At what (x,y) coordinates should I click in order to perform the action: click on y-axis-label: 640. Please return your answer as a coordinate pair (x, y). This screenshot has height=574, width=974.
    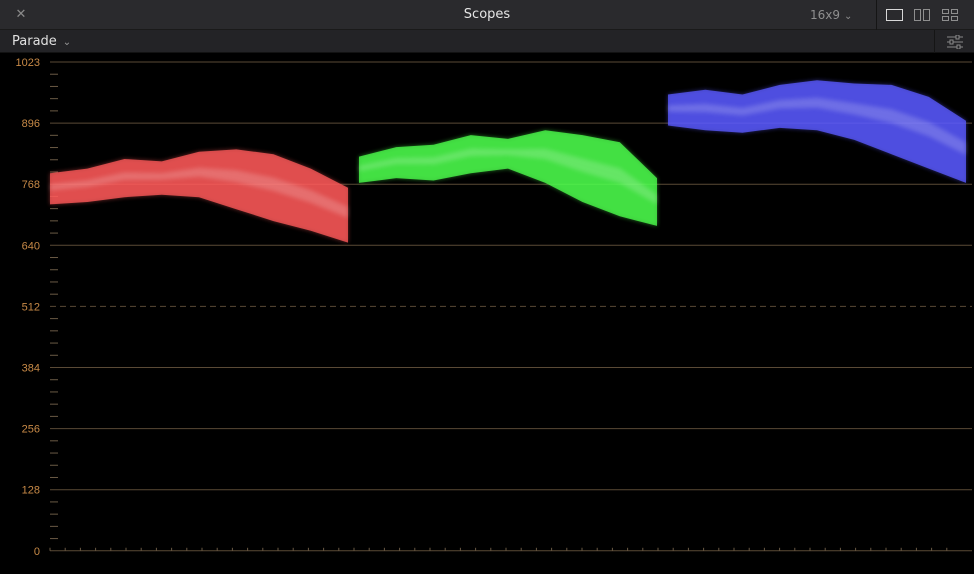
    Looking at the image, I should click on (31, 246).